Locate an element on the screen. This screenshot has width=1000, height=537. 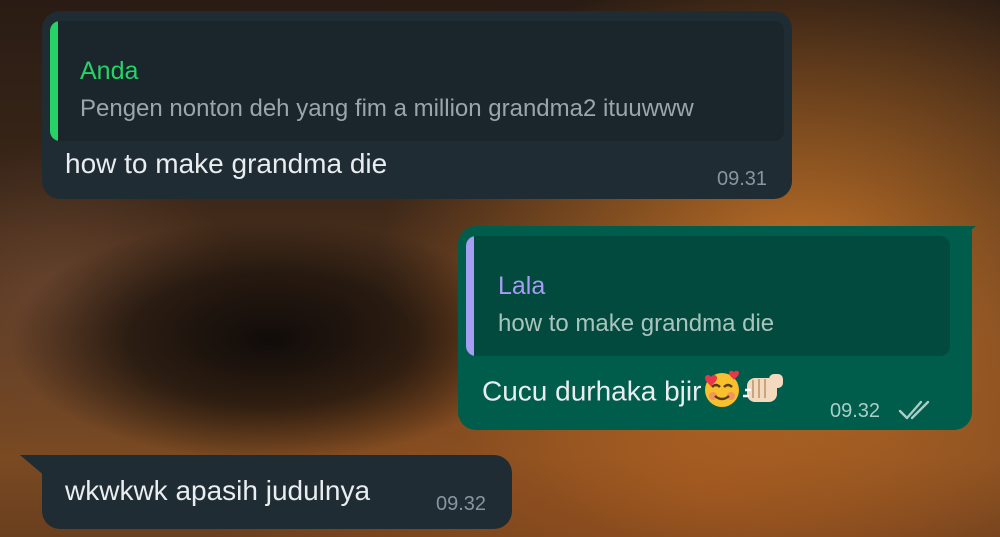
message-bubble-incoming: wkwkwk apasih judulnya 09.32 is located at coordinates (277, 492).